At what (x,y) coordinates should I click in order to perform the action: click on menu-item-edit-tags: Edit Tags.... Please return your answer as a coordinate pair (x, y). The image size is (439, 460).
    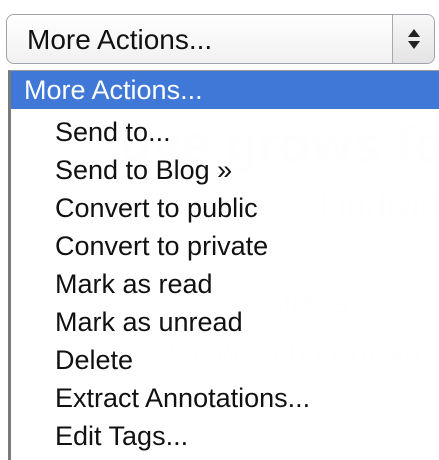
    Looking at the image, I should click on (225, 436).